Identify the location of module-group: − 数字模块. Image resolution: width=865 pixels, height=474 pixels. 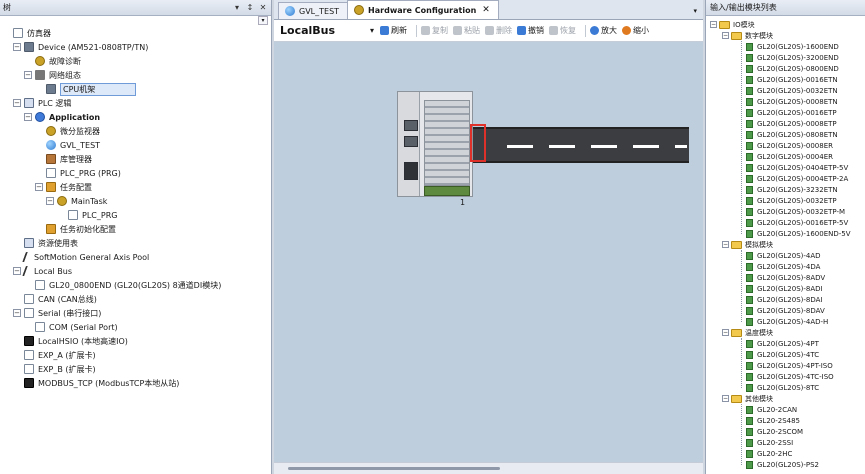
(747, 35).